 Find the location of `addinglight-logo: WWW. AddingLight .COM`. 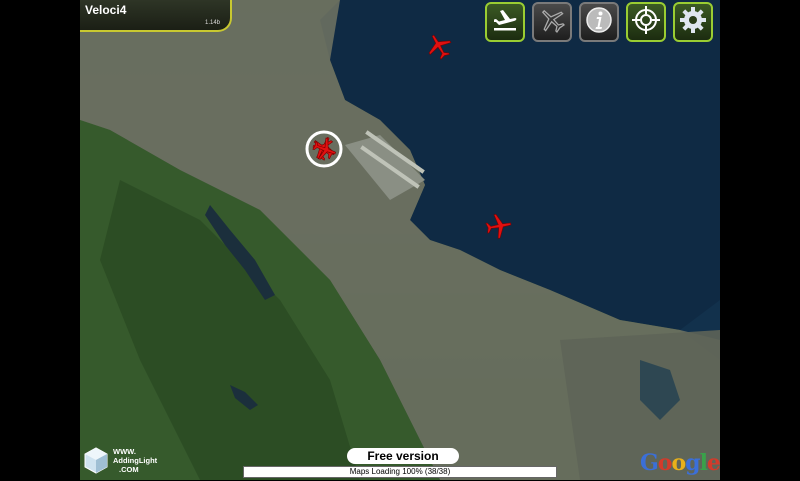

addinglight-logo: WWW. AddingLight .COM is located at coordinates (143, 462).